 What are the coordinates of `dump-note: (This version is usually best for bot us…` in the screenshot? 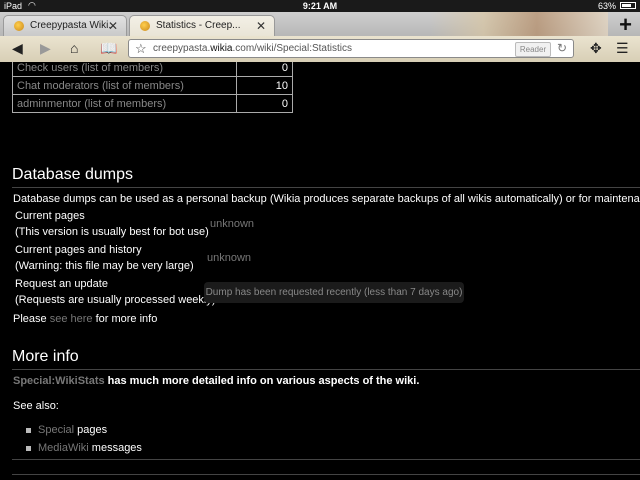 It's located at (112, 232).